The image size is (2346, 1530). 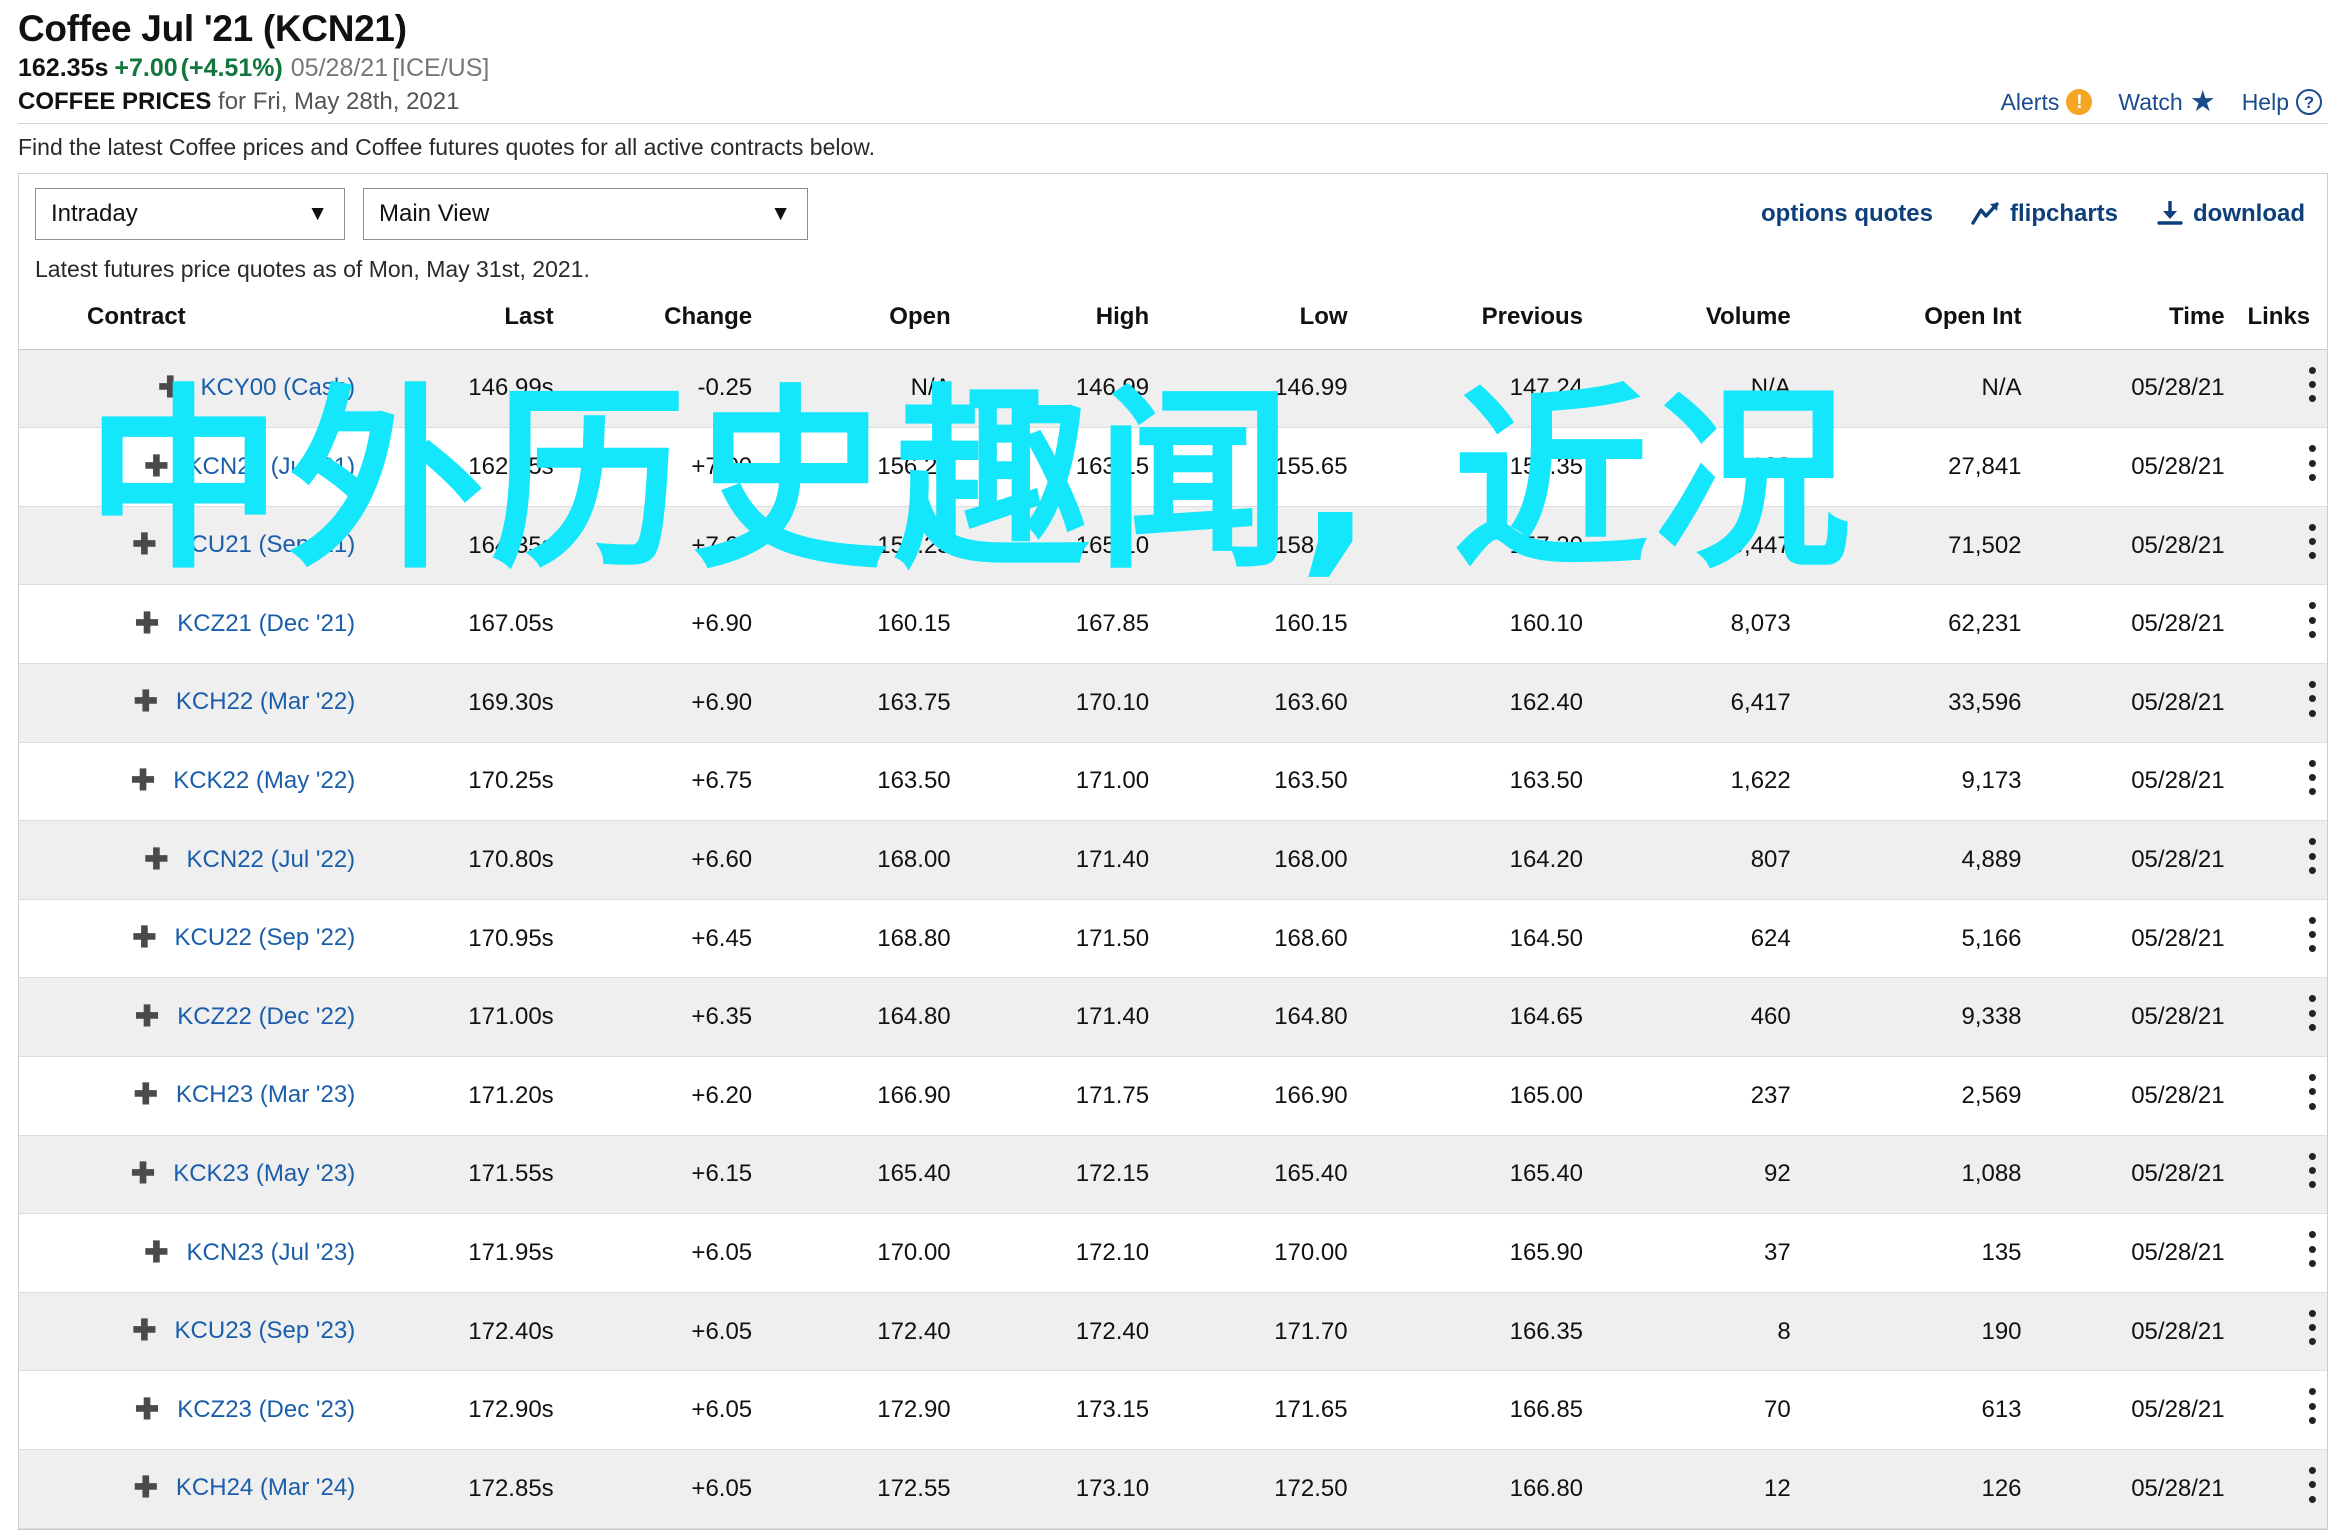 What do you see at coordinates (1060, 467) in the screenshot?
I see `cell-high: 163.15` at bounding box center [1060, 467].